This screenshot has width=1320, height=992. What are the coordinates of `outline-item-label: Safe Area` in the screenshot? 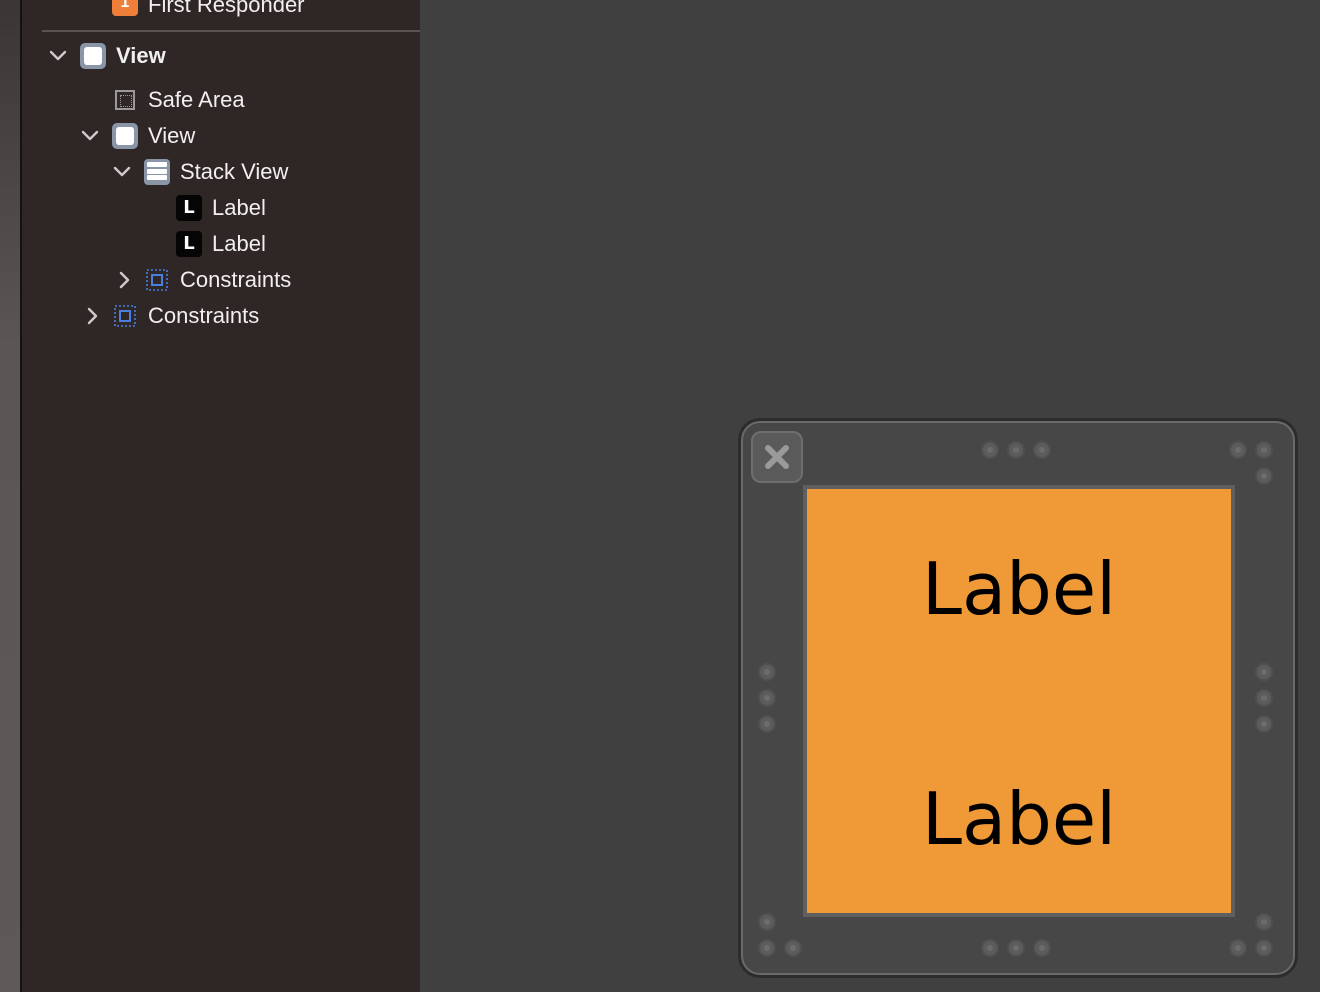 It's located at (196, 99).